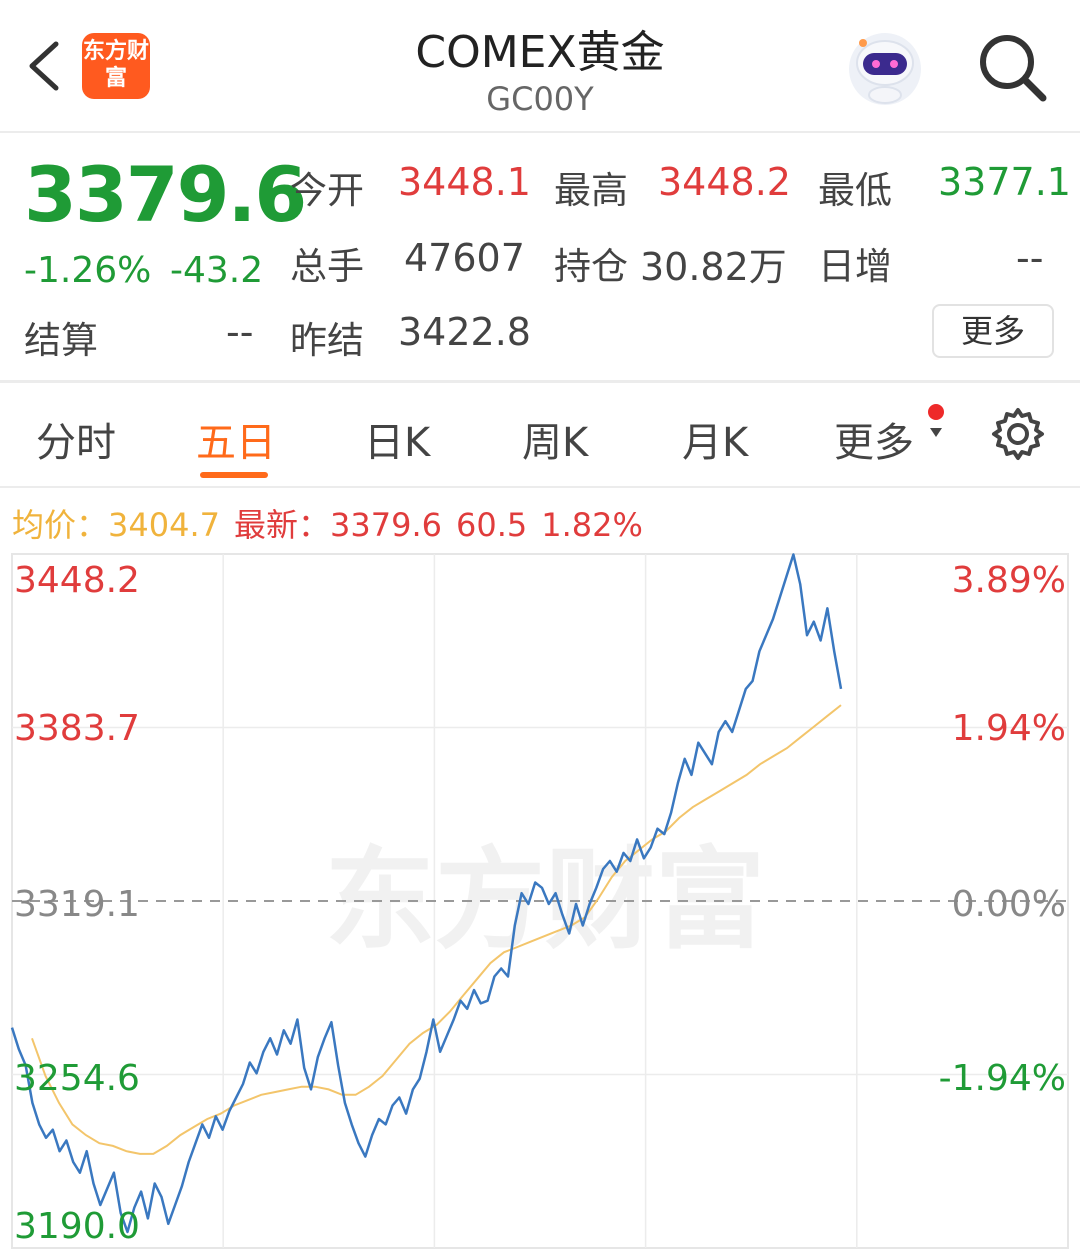 The height and width of the screenshot is (1253, 1080). I want to click on latest-diff: 60.5, so click(491, 525).